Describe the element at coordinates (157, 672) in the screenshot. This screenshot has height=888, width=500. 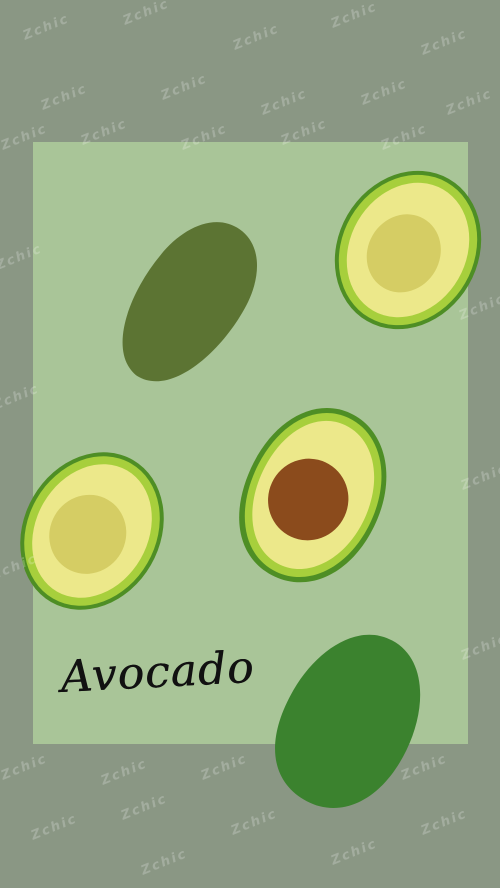
I see `poster-title: Avocado` at that location.